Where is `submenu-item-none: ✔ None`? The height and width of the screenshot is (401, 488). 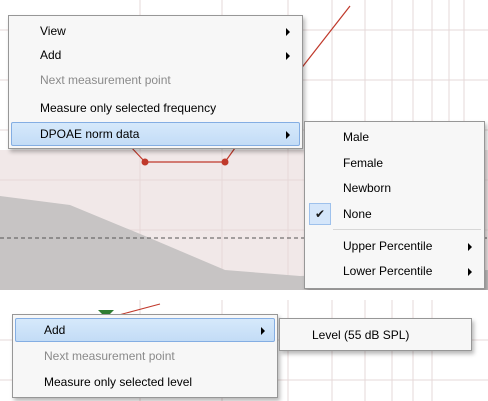 submenu-item-none: ✔ None is located at coordinates (394, 214).